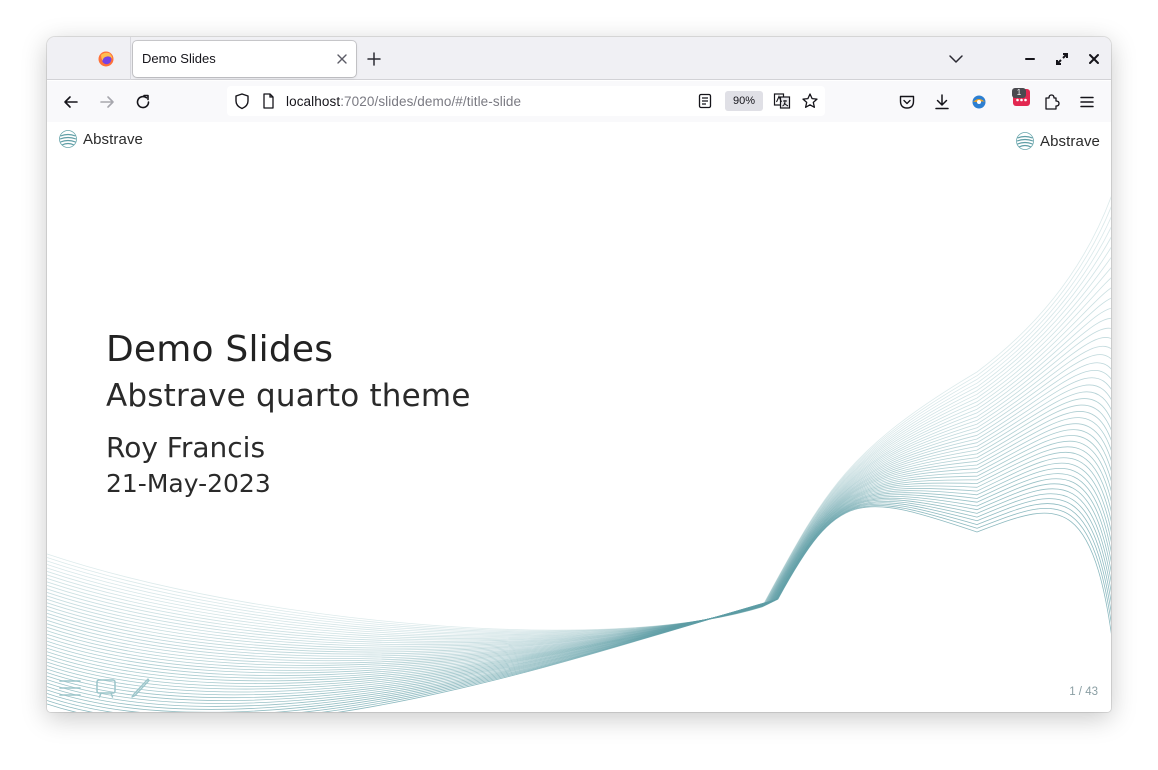  Describe the element at coordinates (188, 483) in the screenshot. I see `slide-date: 21-May-2023` at that location.